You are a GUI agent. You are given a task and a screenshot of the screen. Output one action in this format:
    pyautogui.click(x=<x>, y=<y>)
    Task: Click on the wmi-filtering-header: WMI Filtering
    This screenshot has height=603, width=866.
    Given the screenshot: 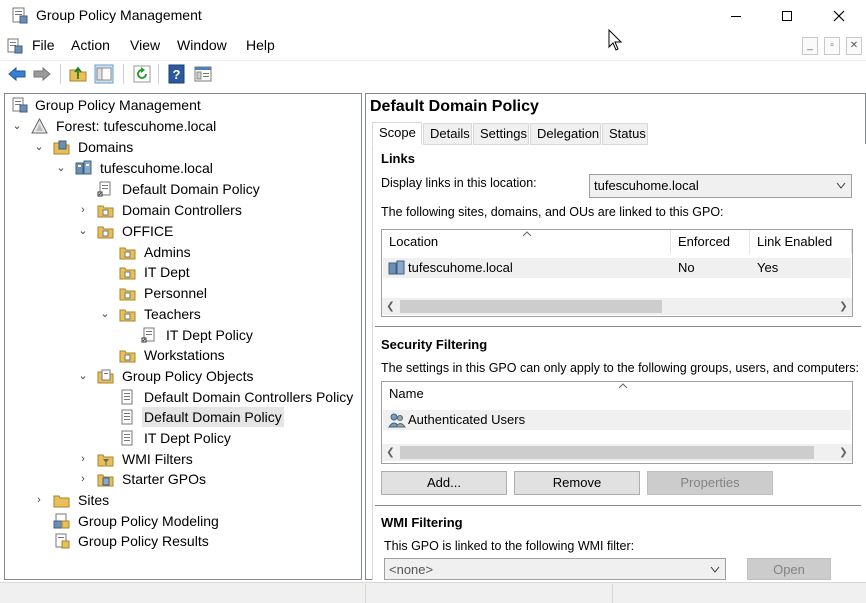 What is the action you would take?
    pyautogui.click(x=422, y=522)
    